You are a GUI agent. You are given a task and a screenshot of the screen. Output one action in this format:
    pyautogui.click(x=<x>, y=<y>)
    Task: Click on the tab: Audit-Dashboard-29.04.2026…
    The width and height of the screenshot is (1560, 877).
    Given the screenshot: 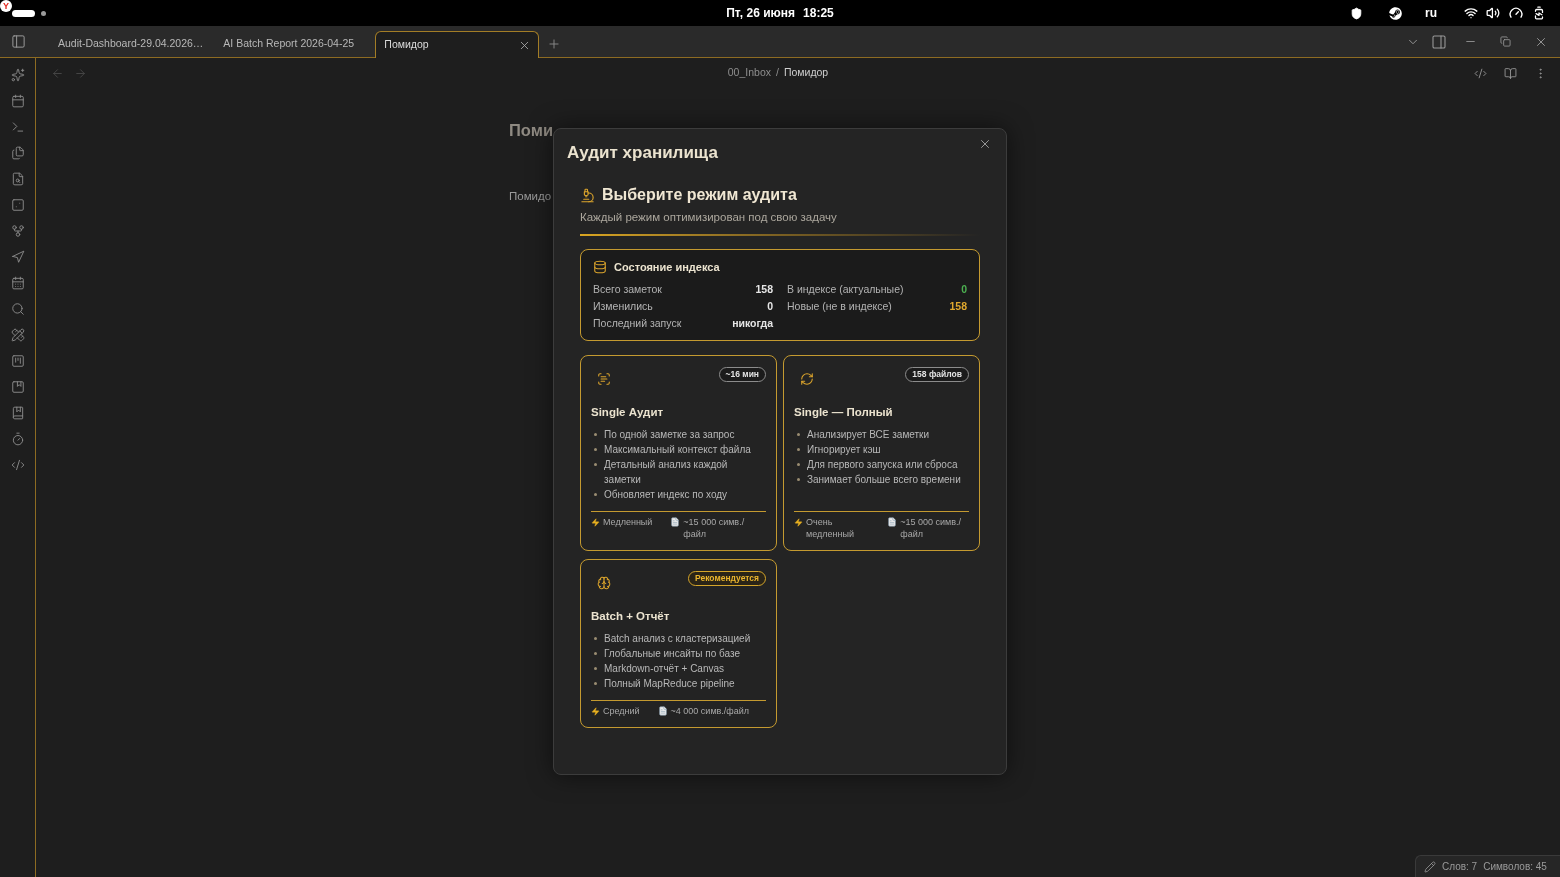 What is the action you would take?
    pyautogui.click(x=131, y=43)
    